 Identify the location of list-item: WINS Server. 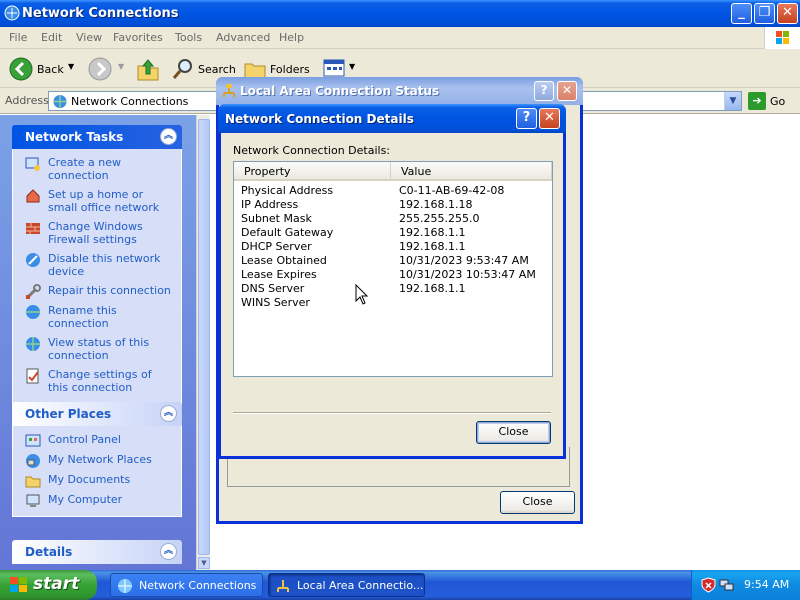
(393, 303).